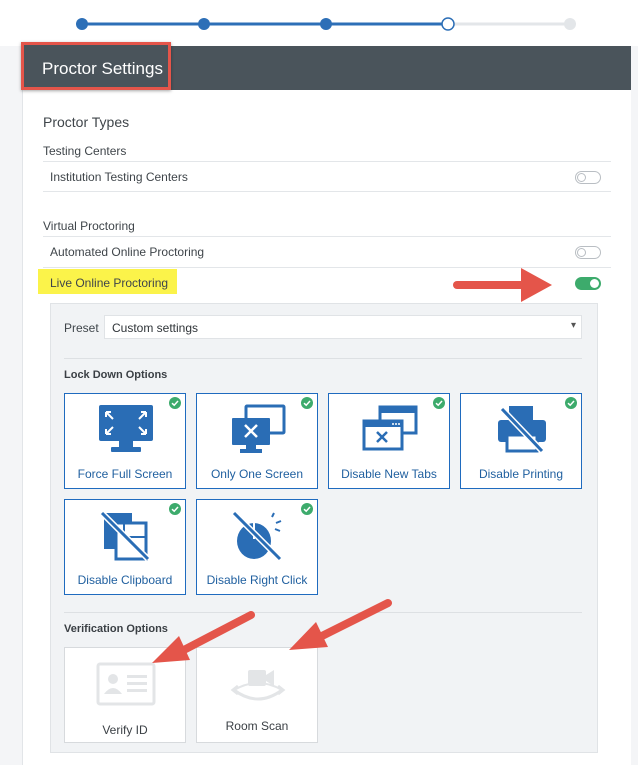 The width and height of the screenshot is (638, 765). Describe the element at coordinates (102, 68) in the screenshot. I see `page-title: Proctor Settings` at that location.